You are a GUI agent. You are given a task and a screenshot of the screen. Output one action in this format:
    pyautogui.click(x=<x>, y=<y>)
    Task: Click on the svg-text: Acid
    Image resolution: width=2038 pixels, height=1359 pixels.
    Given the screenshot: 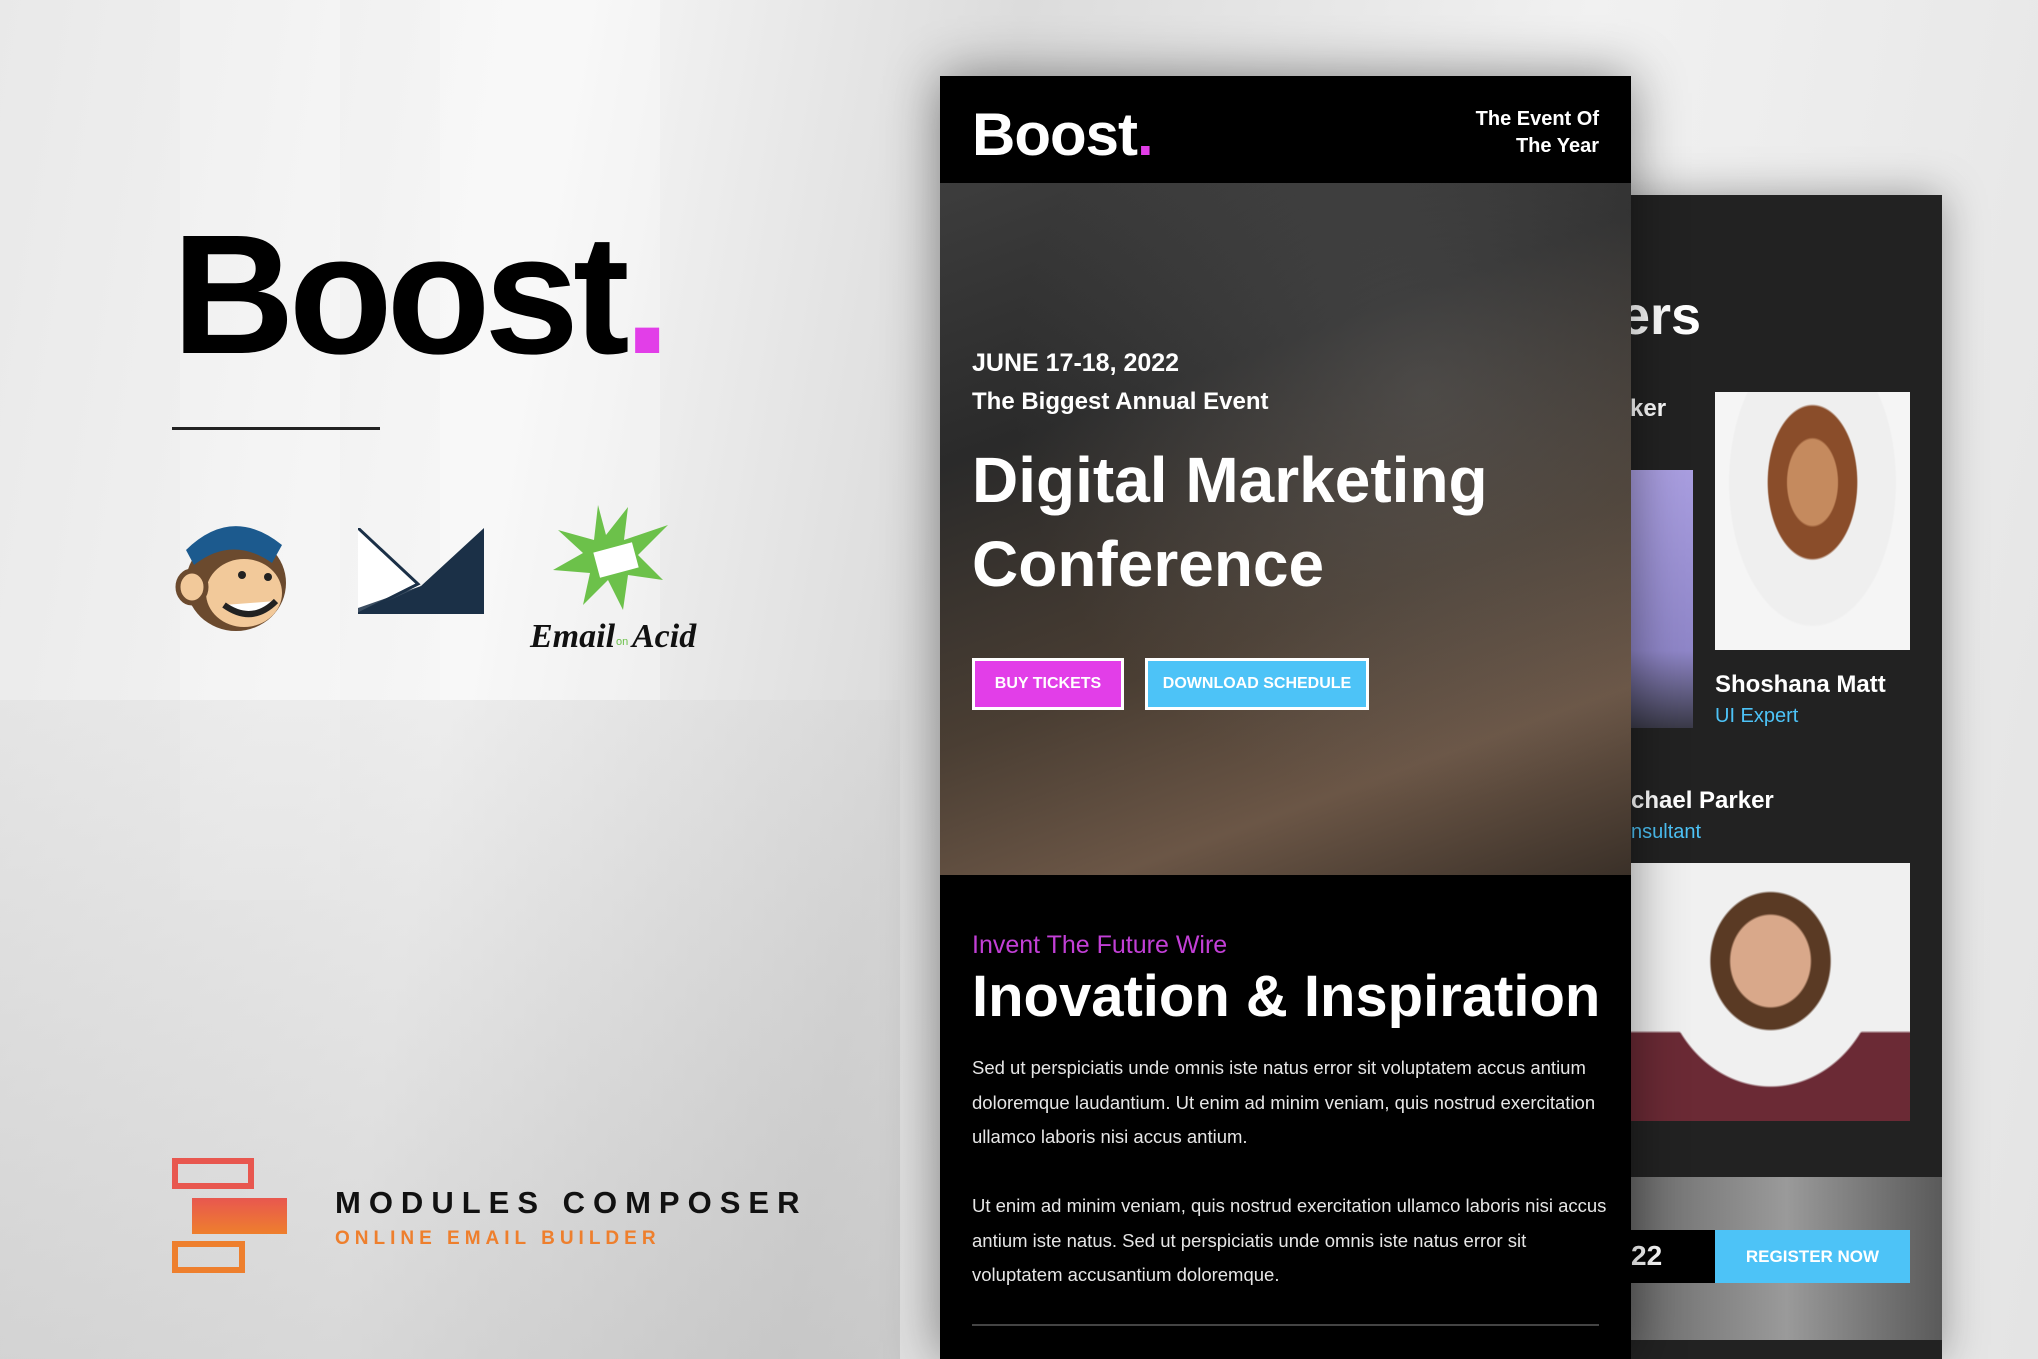 What is the action you would take?
    pyautogui.click(x=663, y=636)
    